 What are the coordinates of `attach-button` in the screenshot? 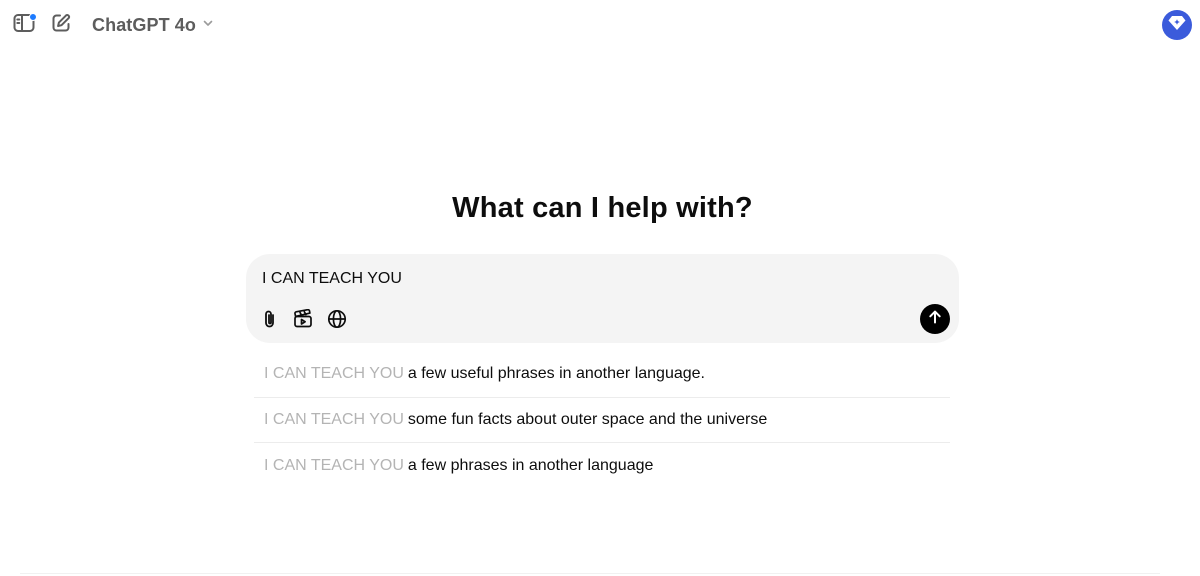 It's located at (270, 321).